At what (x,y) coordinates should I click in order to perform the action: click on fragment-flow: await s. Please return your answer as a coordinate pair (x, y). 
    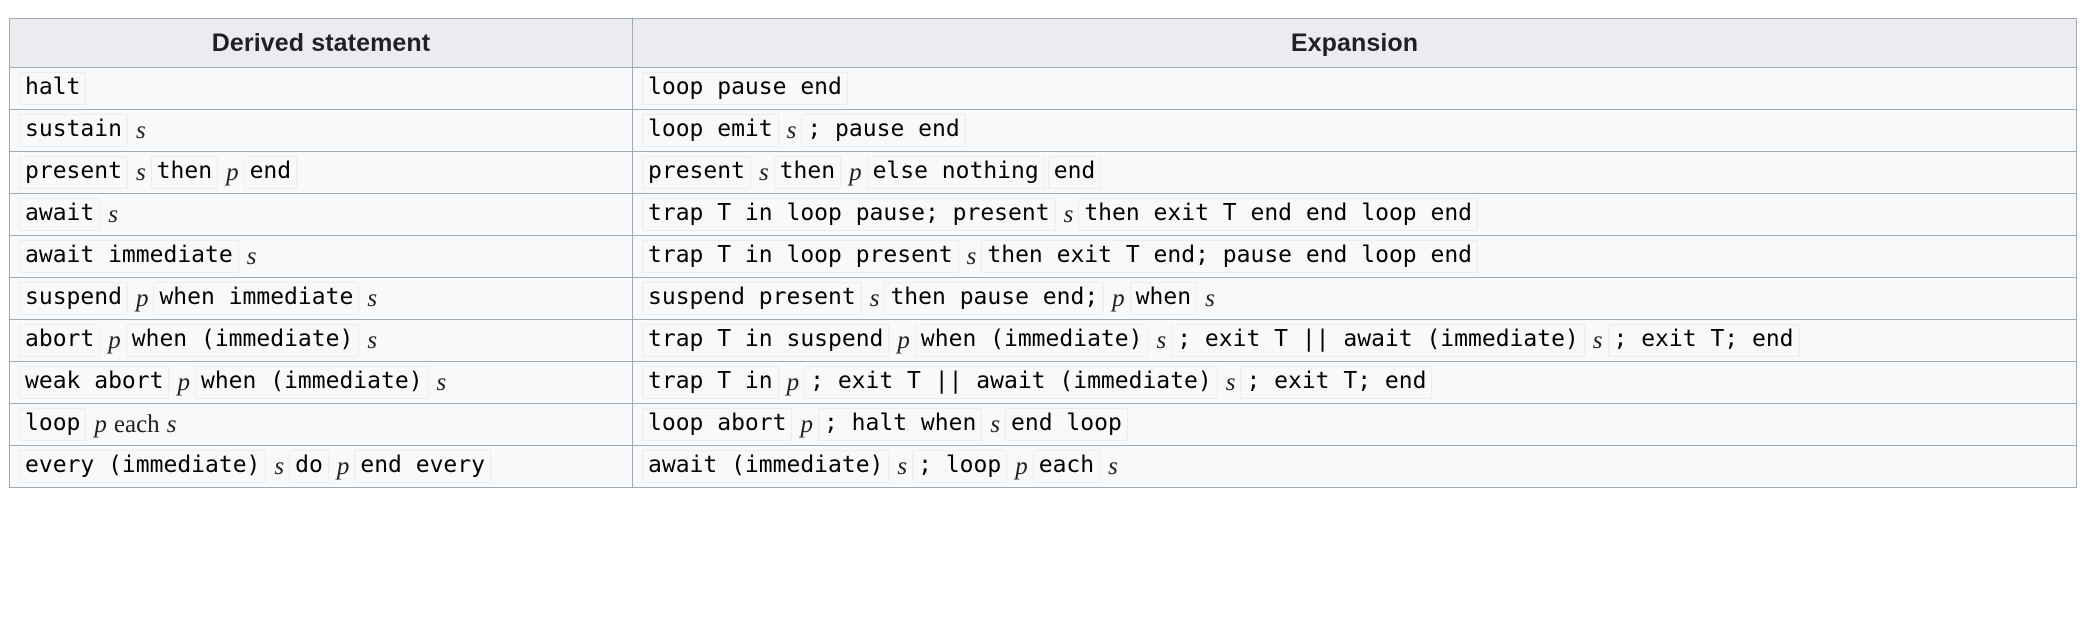
    Looking at the image, I should click on (321, 214).